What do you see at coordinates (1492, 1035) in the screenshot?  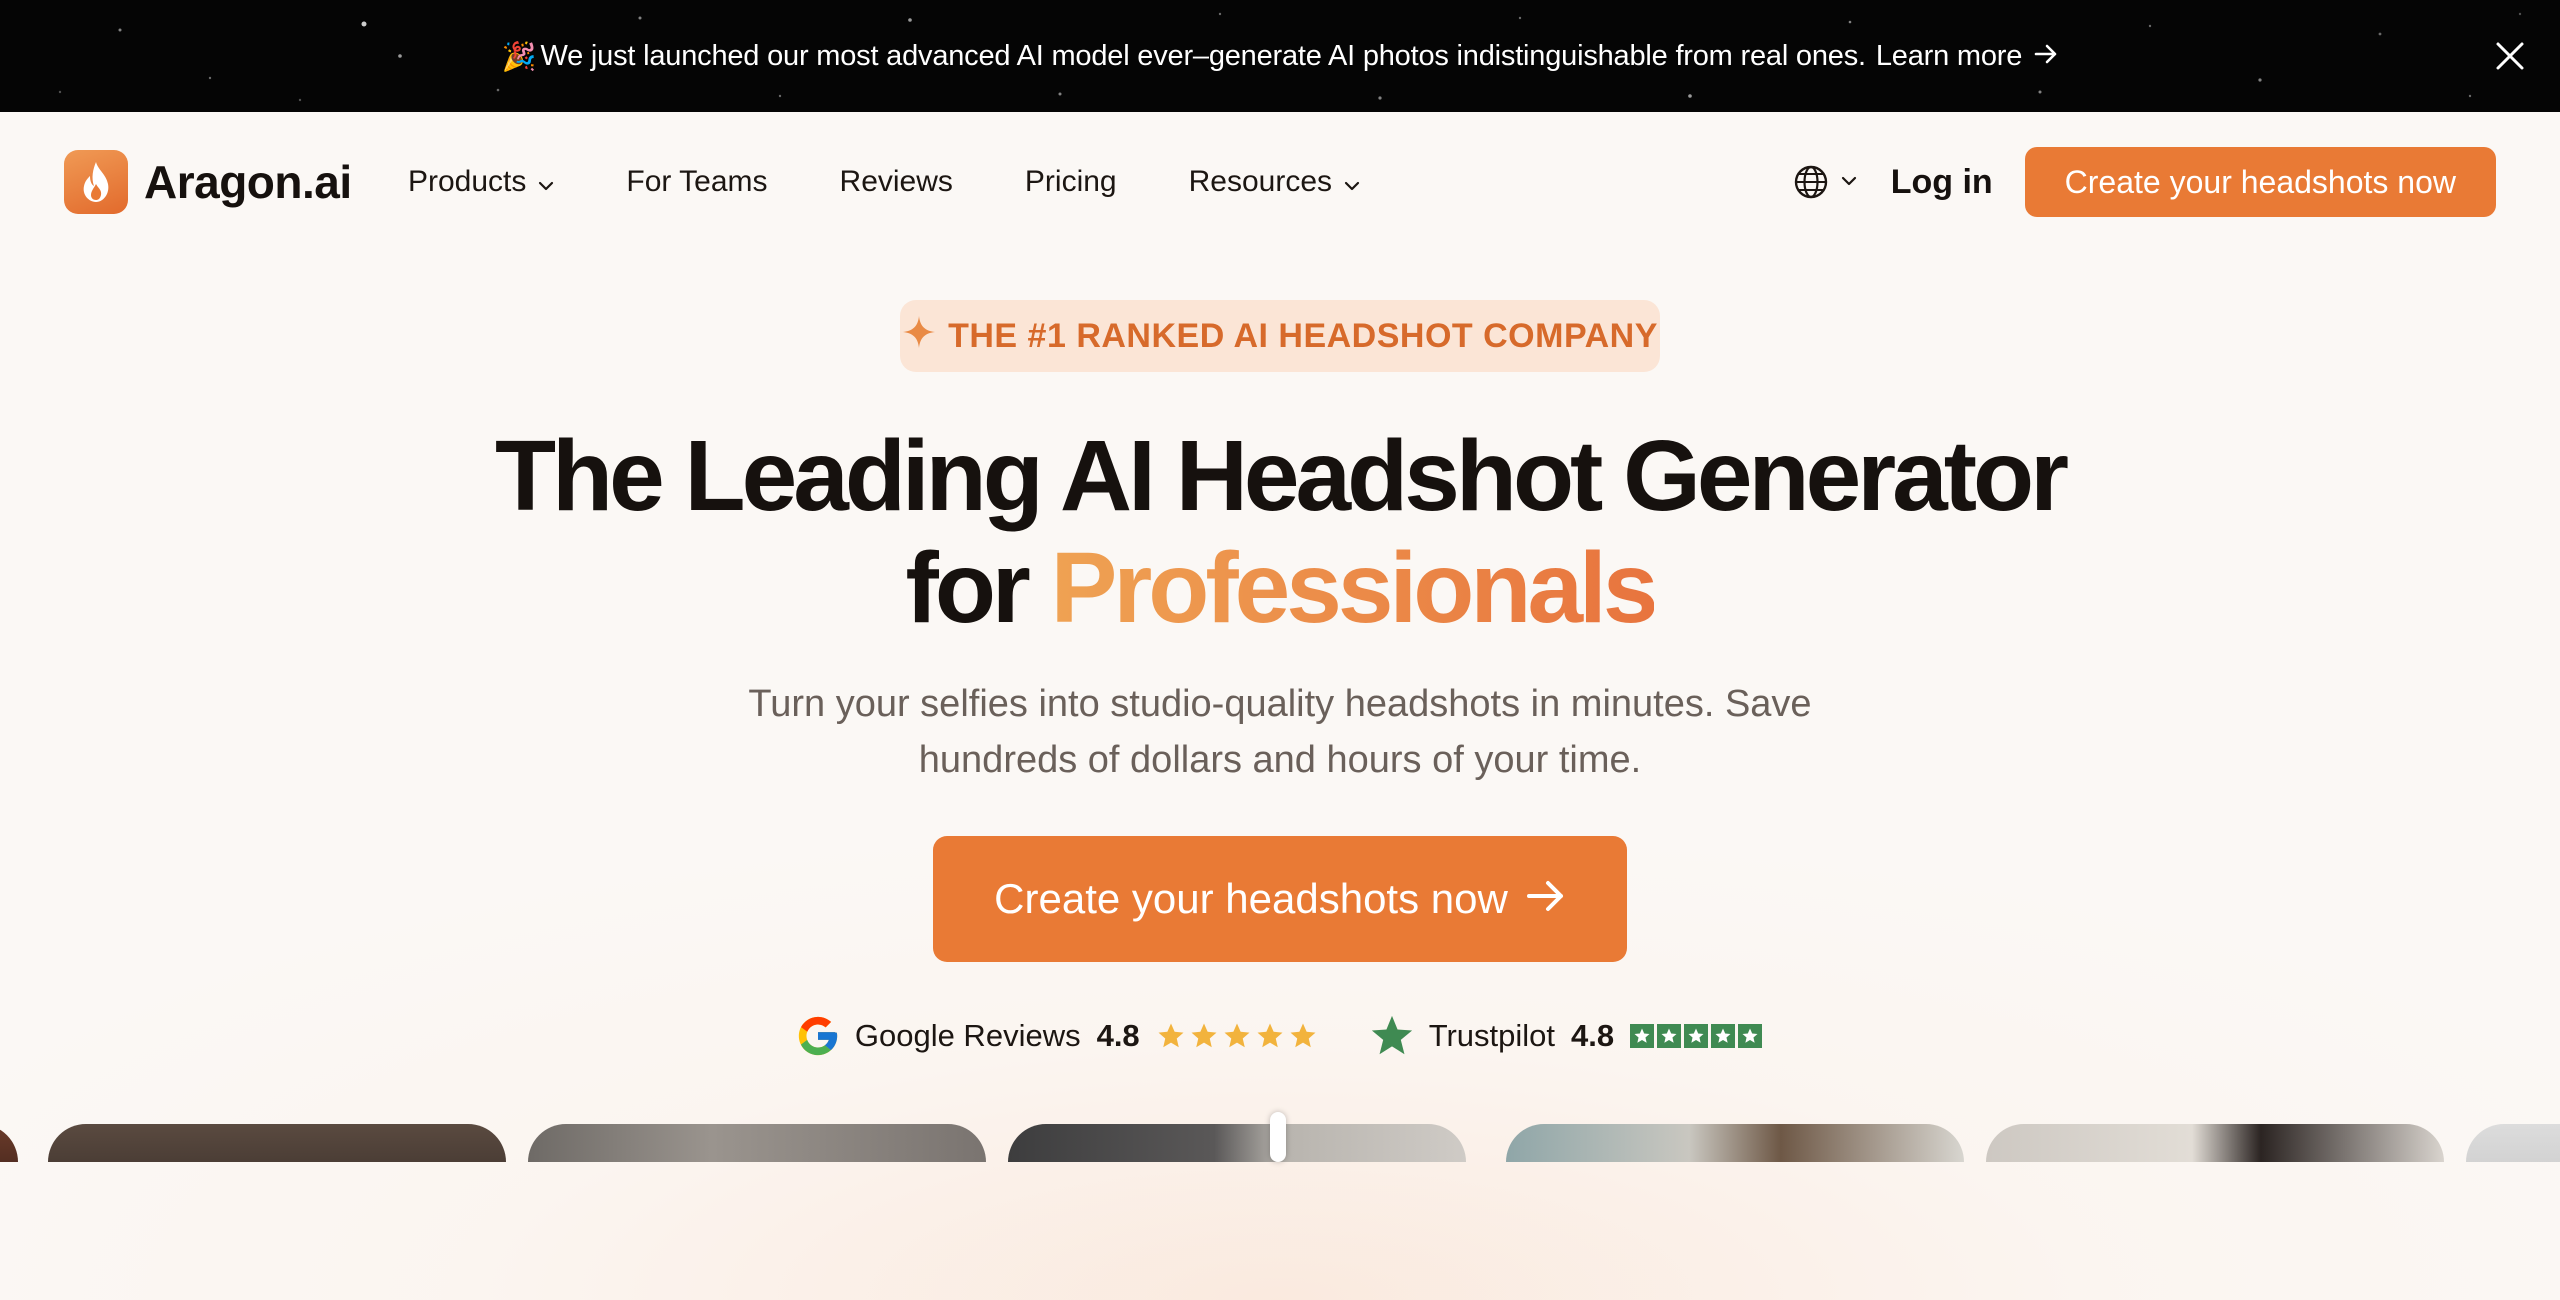 I see `rating-source: Trustpilot` at bounding box center [1492, 1035].